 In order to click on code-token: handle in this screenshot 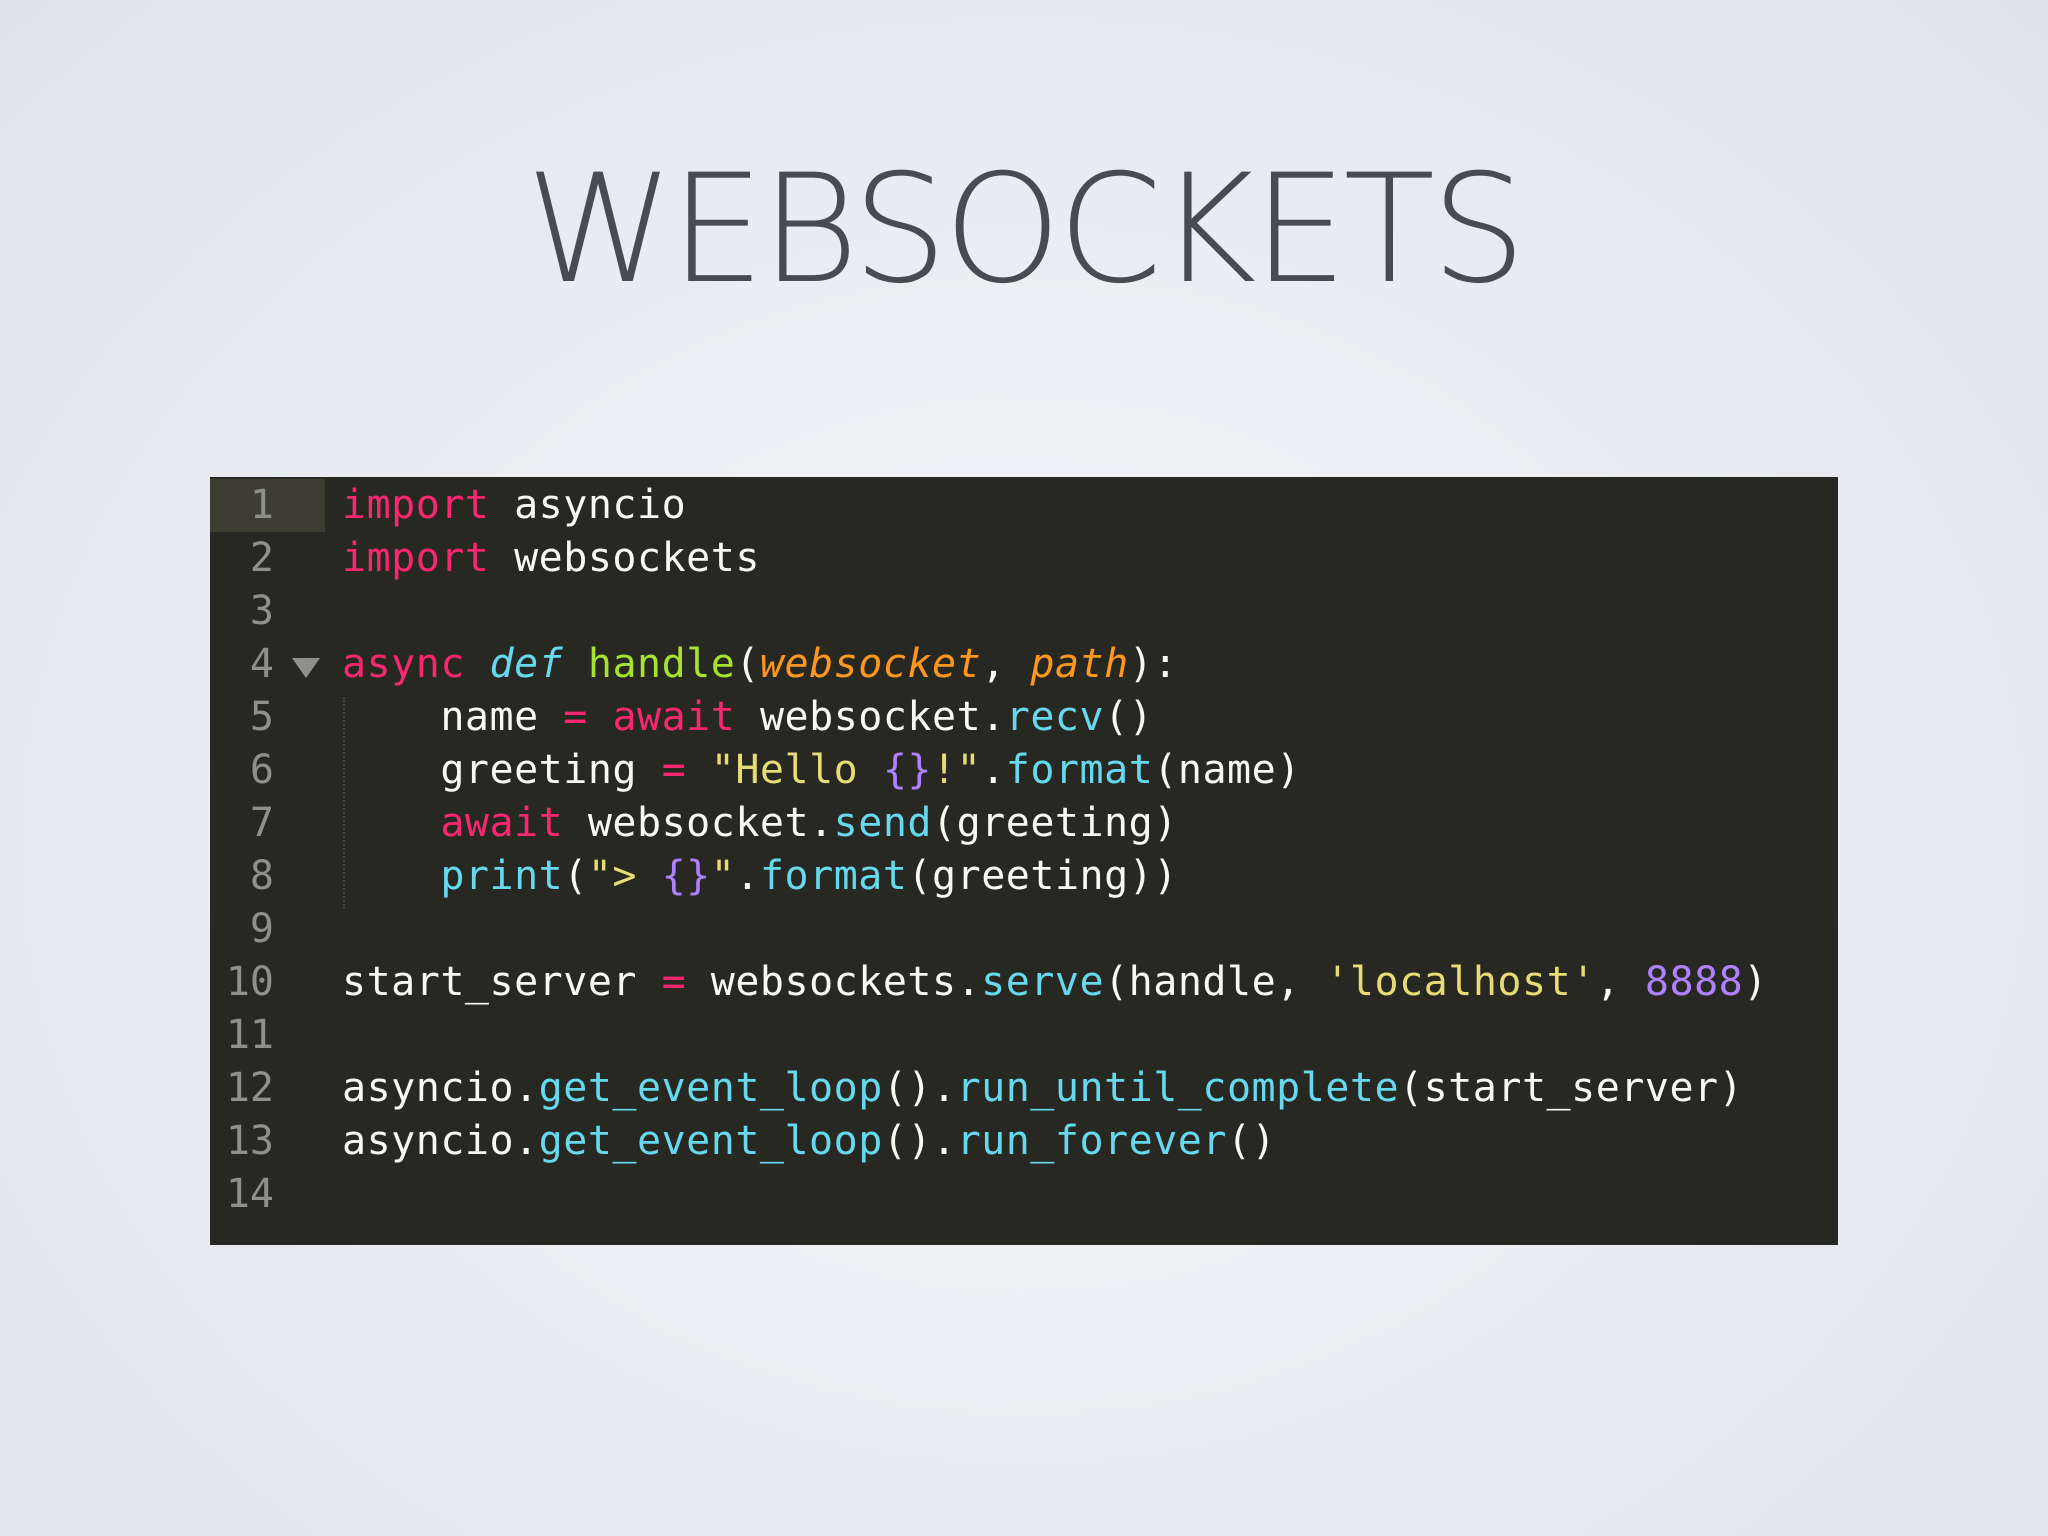, I will do `click(661, 664)`.